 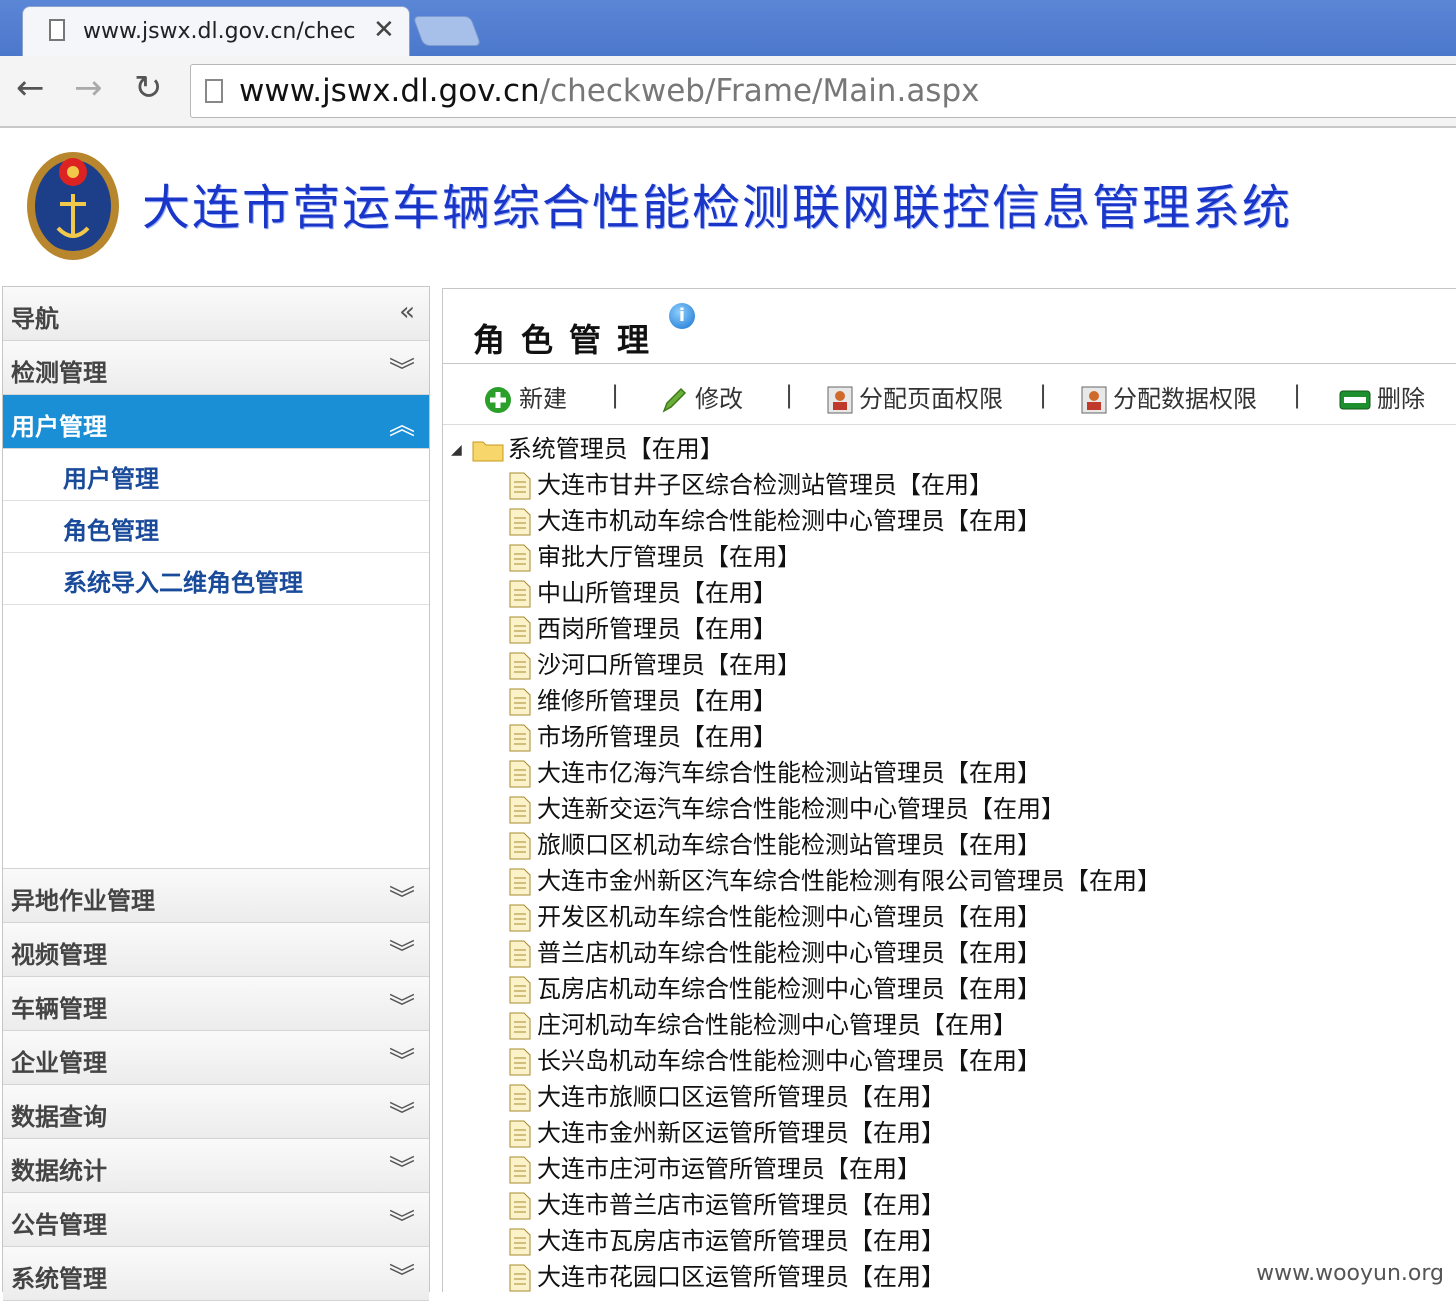 I want to click on tree-node-label: 开发区机动车综合性能检测中心管理员【在用】, so click(x=789, y=917).